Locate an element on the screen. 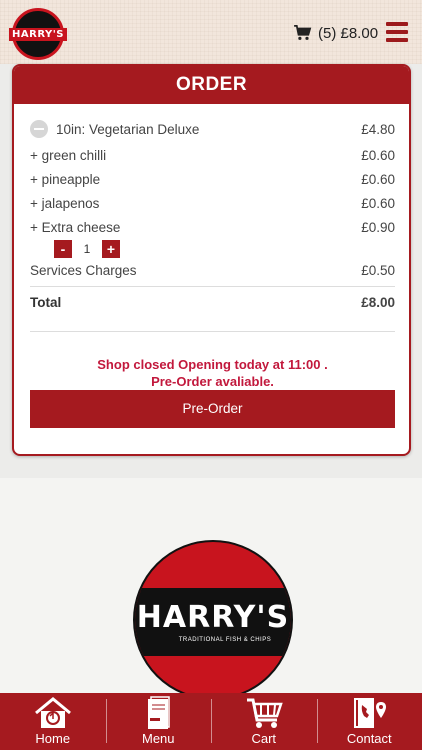 The height and width of the screenshot is (750, 422). nav-home: Home is located at coordinates (53, 721).